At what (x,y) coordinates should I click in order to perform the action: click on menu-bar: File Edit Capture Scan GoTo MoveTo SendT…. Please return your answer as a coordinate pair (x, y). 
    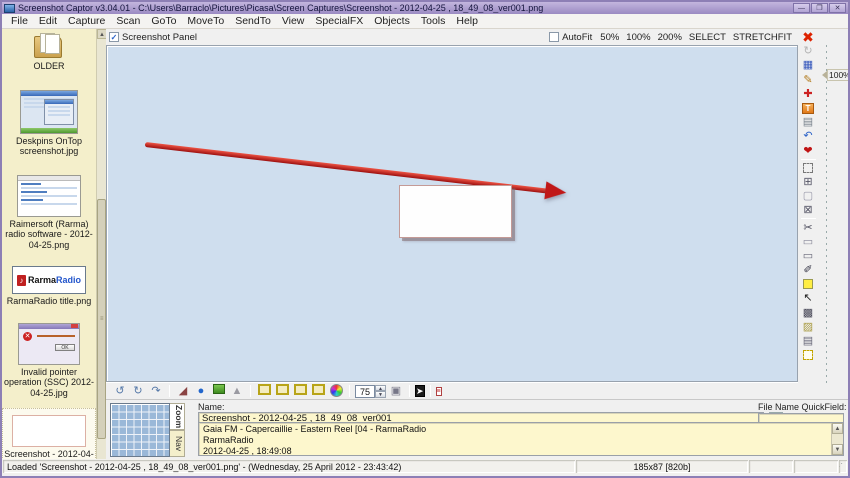
    Looking at the image, I should click on (425, 21).